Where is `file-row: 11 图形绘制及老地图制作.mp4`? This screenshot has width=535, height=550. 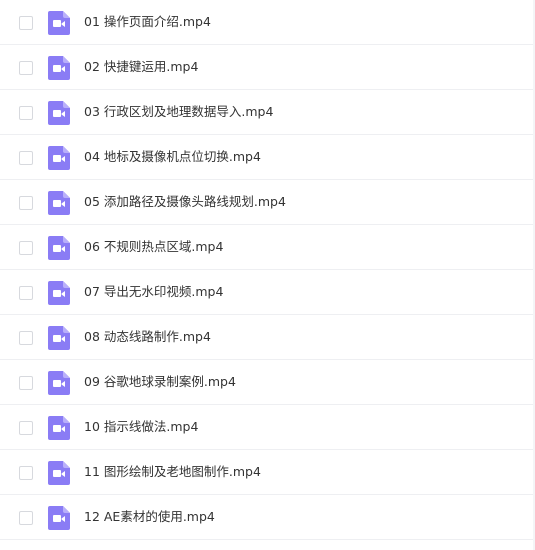
file-row: 11 图形绘制及老地图制作.mp4 is located at coordinates (267, 472).